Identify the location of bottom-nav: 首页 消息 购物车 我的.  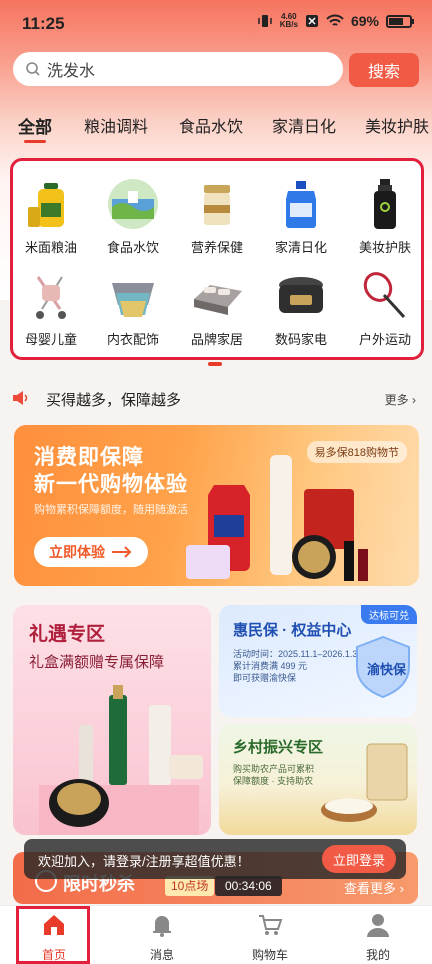
(216, 934).